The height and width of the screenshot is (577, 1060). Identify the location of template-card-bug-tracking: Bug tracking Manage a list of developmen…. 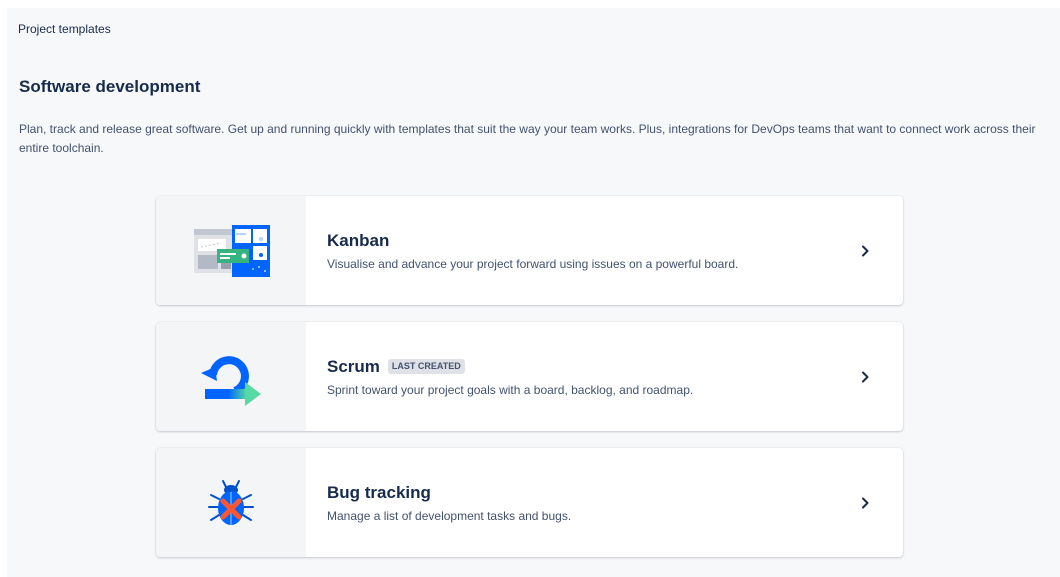
(529, 502).